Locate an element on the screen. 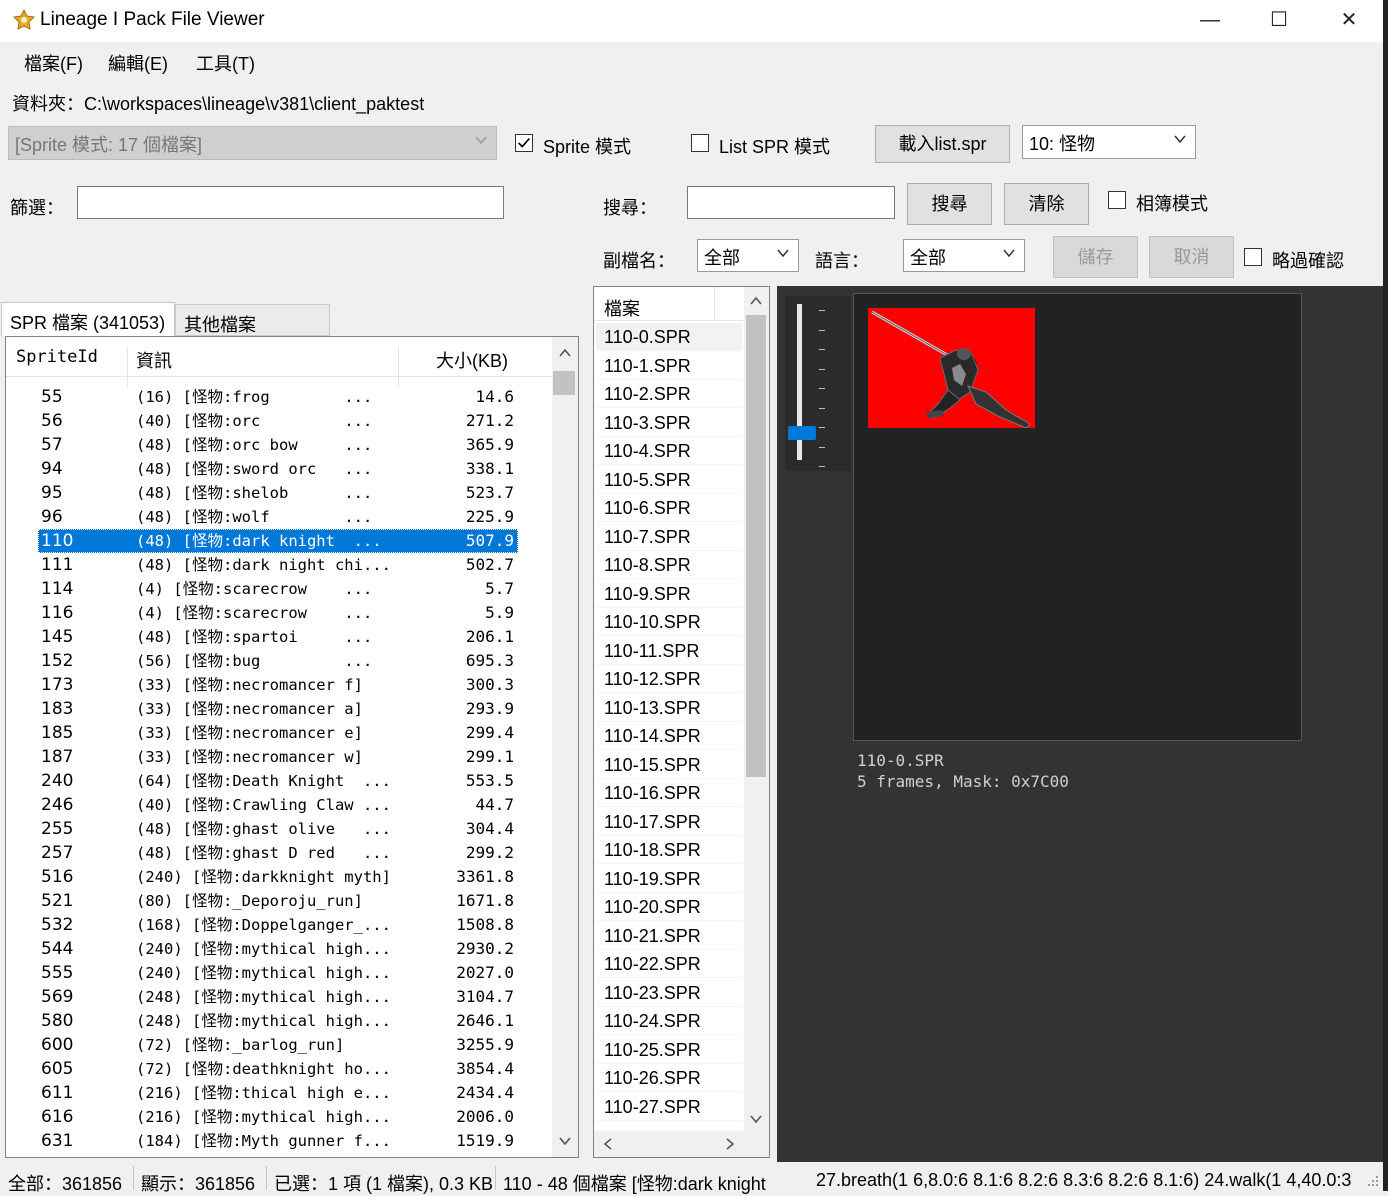 The image size is (1388, 1196). extension-combo: 全部 is located at coordinates (748, 255).